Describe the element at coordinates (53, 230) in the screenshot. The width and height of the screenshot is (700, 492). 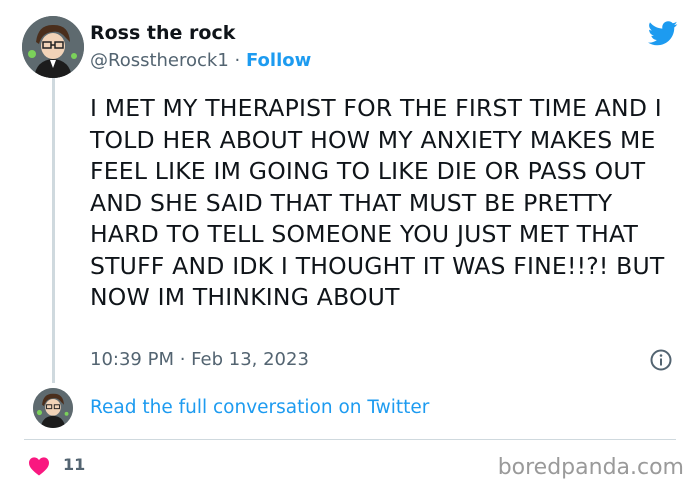
I see `thread-line` at that location.